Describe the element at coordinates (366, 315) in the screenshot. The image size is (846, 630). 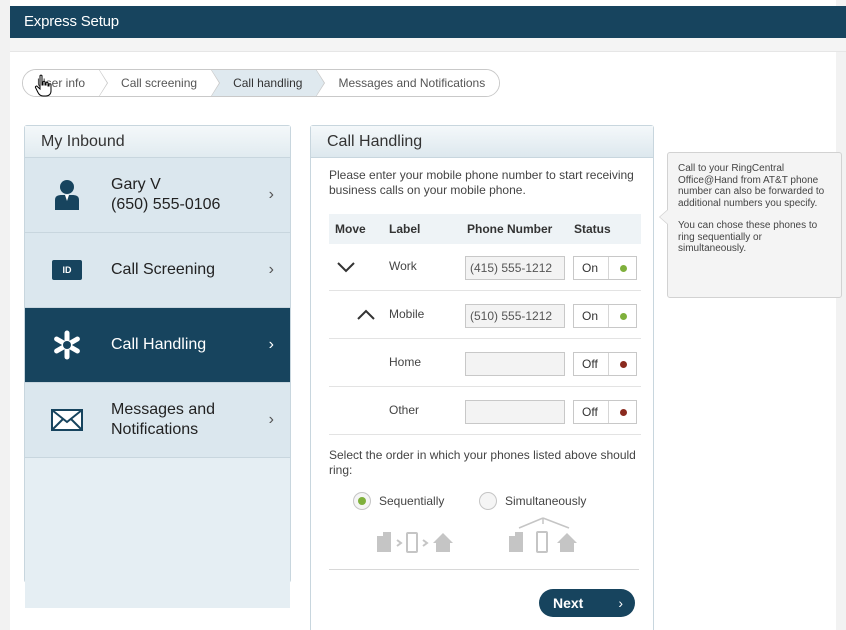
I see `move-up-icon` at that location.